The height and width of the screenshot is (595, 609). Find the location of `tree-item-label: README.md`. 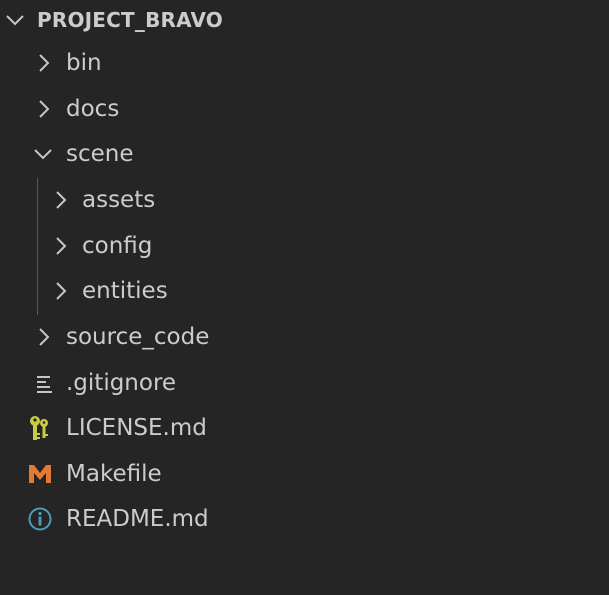

tree-item-label: README.md is located at coordinates (137, 519).